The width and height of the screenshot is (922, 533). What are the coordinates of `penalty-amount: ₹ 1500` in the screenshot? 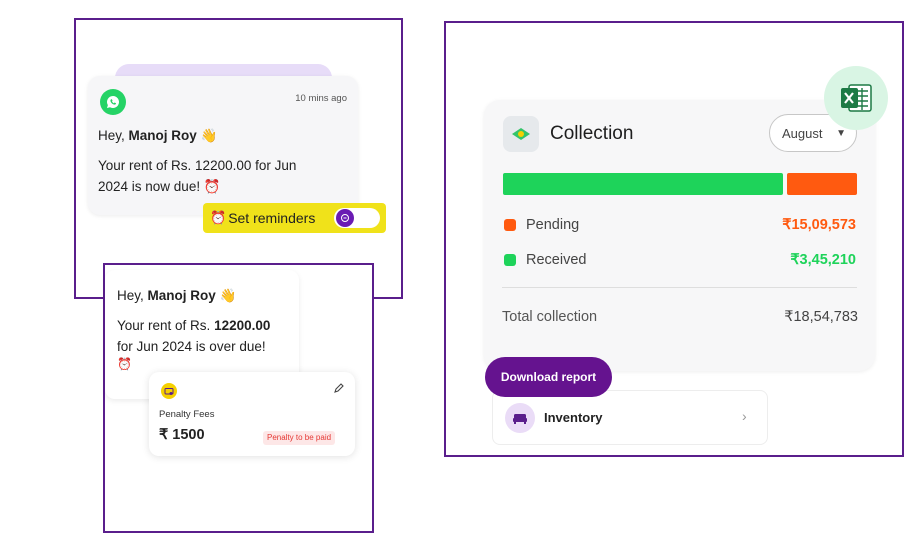 It's located at (182, 435).